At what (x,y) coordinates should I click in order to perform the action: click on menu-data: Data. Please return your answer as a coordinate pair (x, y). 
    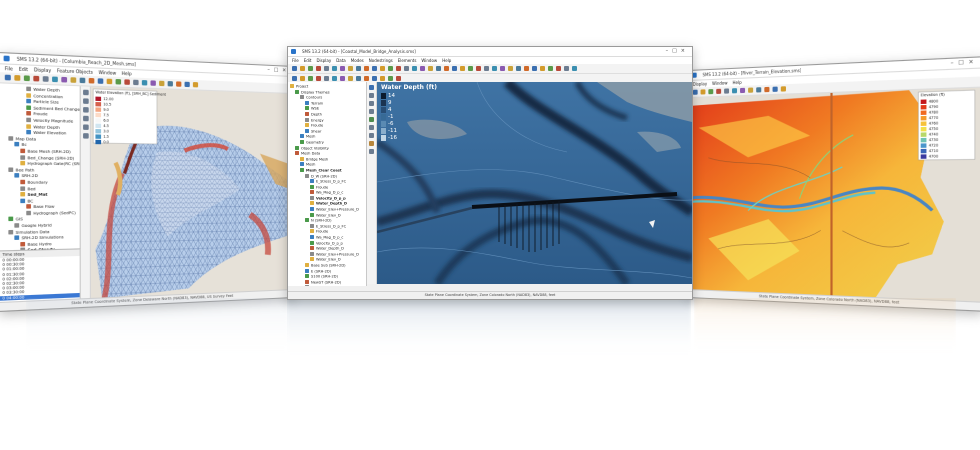
    Looking at the image, I should click on (341, 60).